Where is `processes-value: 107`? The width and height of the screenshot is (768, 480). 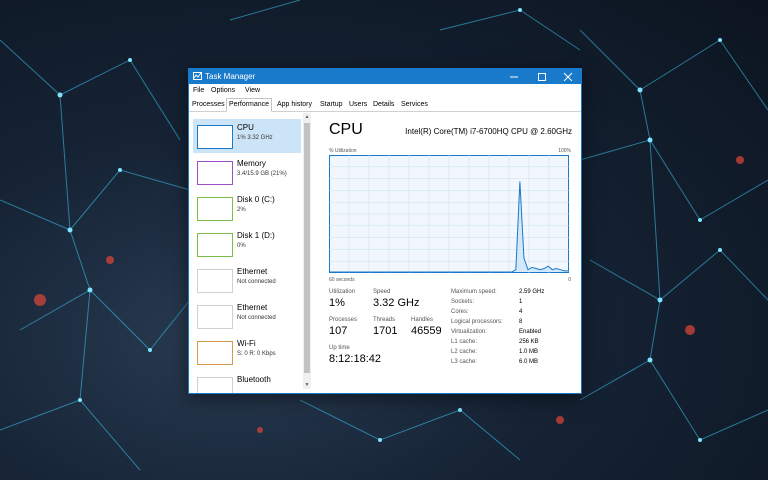
processes-value: 107 is located at coordinates (338, 331).